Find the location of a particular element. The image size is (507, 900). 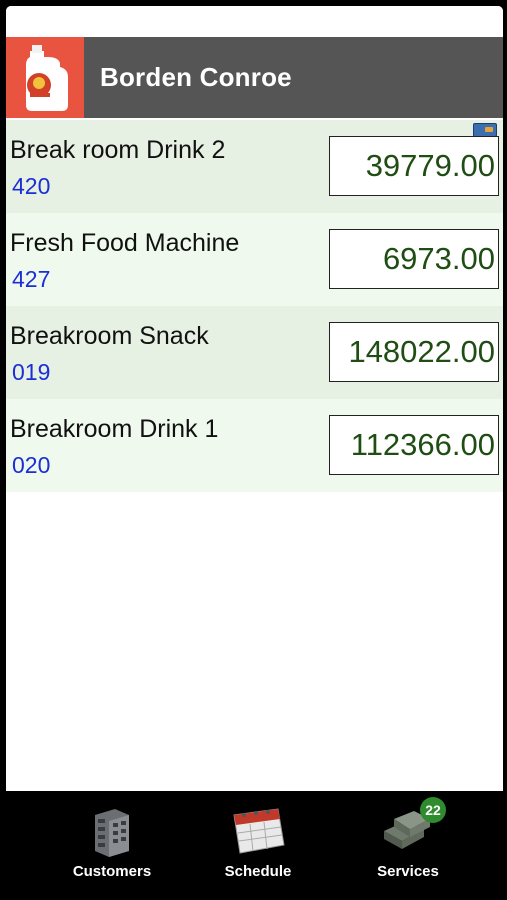

tab-schedule: Schedule is located at coordinates (258, 845).